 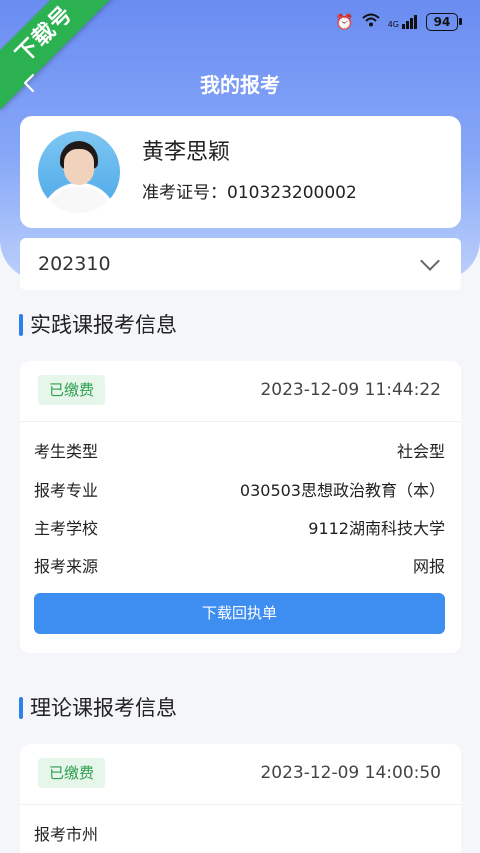 I want to click on page-title: 我的报考, so click(x=240, y=85).